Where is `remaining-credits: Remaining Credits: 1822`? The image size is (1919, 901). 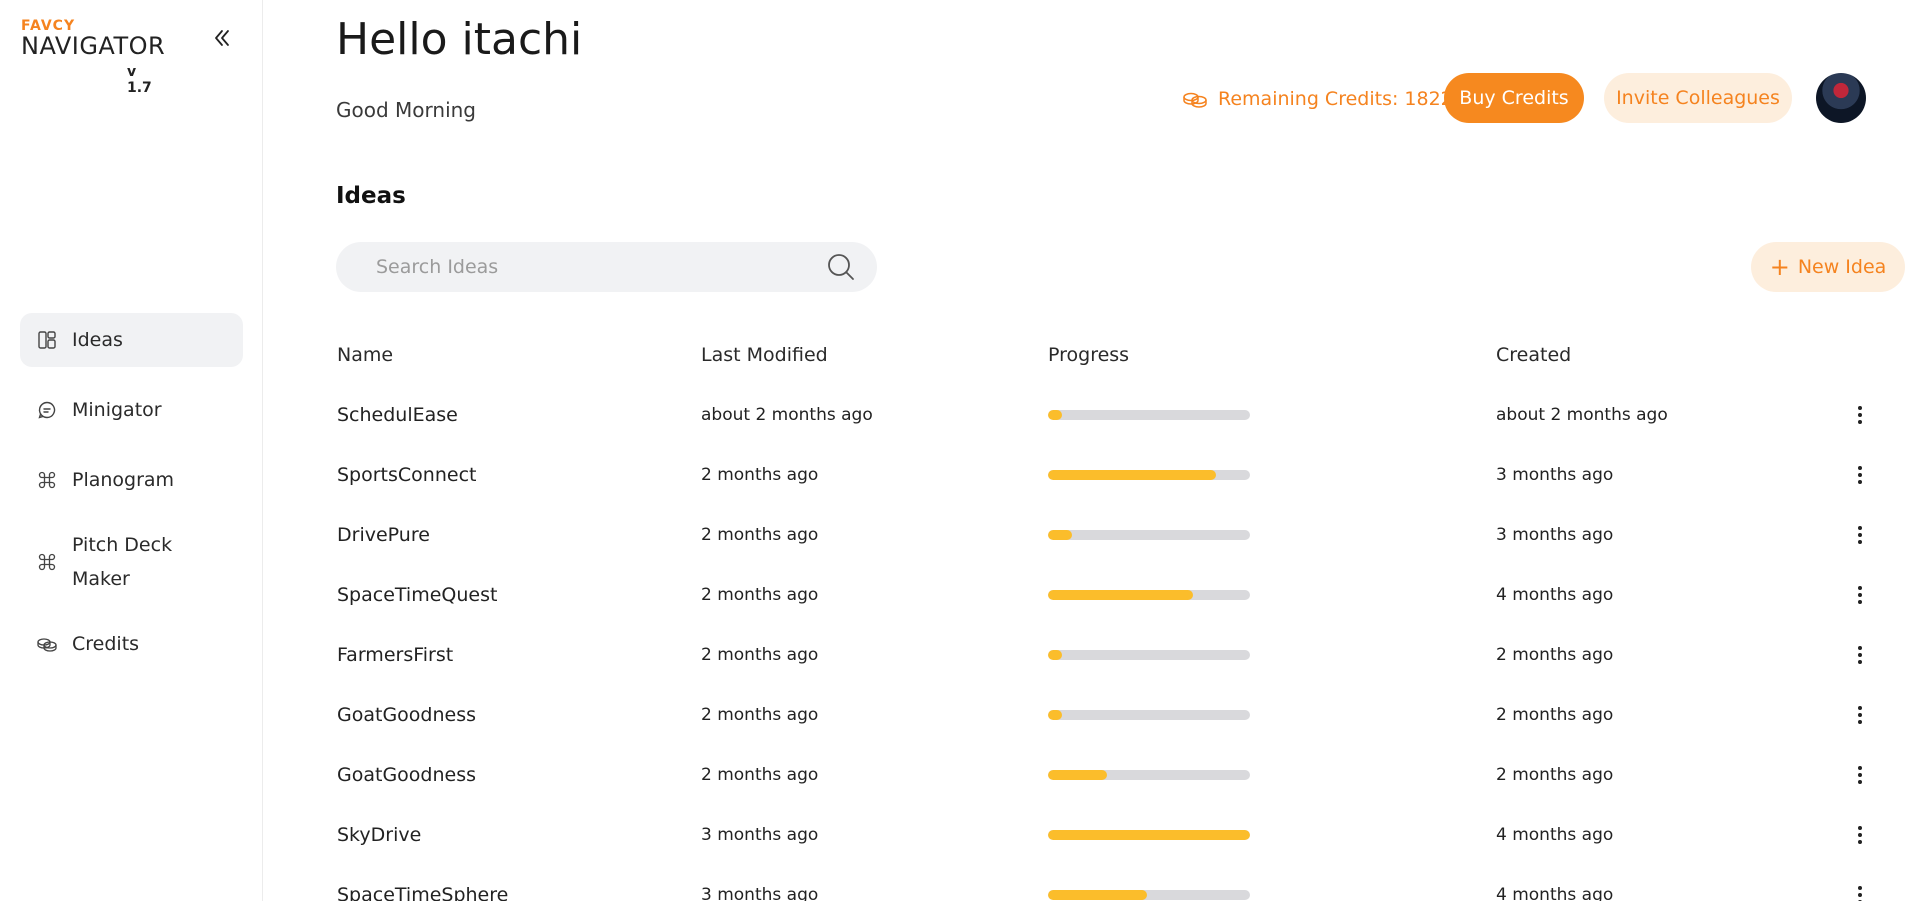 remaining-credits: Remaining Credits: 1822 is located at coordinates (1317, 99).